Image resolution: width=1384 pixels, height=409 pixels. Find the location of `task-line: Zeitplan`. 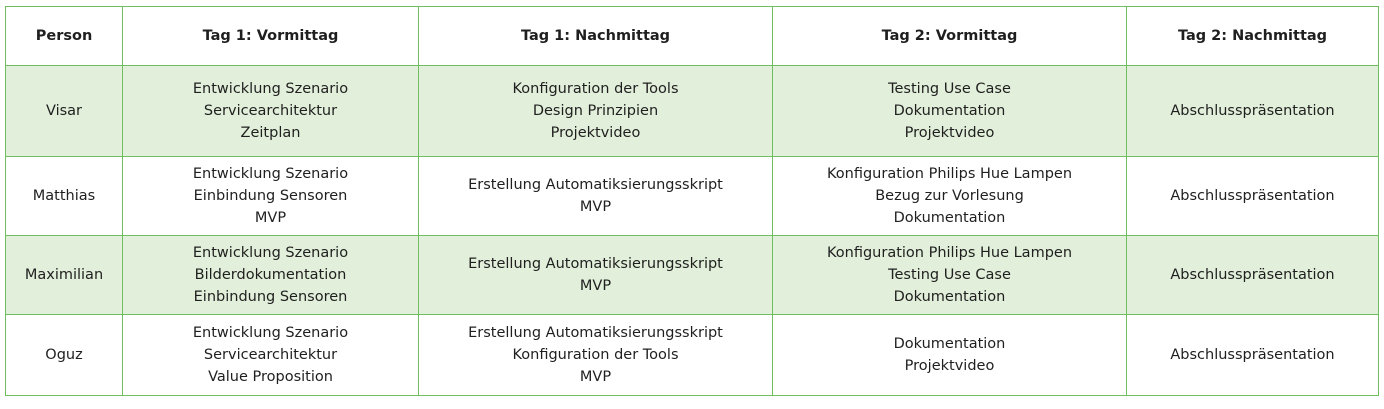

task-line: Zeitplan is located at coordinates (270, 133).